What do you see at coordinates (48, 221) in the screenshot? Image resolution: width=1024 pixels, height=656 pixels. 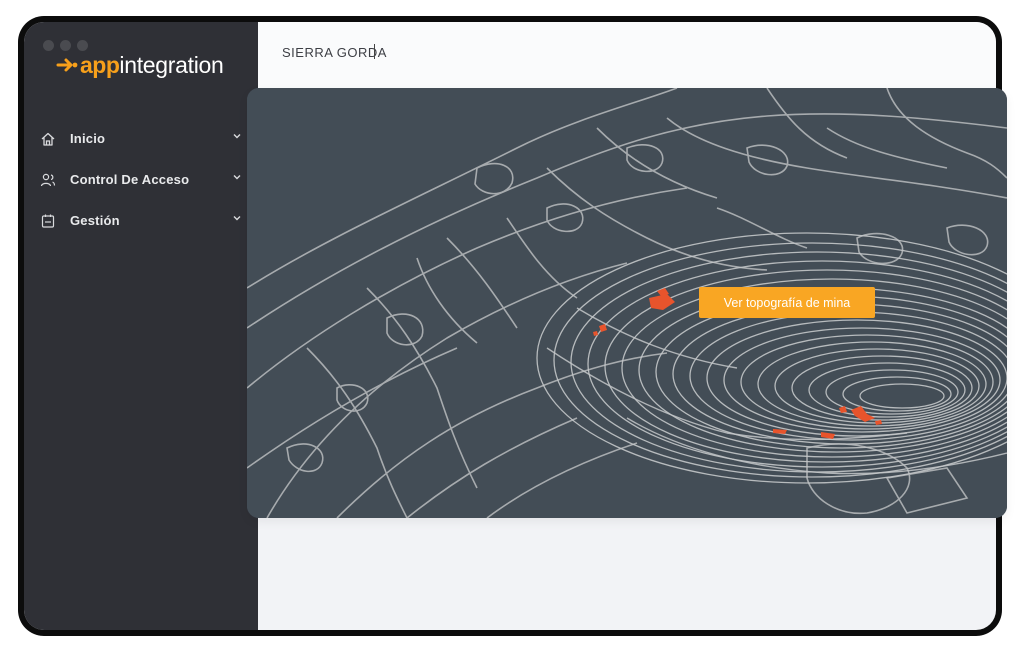 I see `clipboard-icon` at bounding box center [48, 221].